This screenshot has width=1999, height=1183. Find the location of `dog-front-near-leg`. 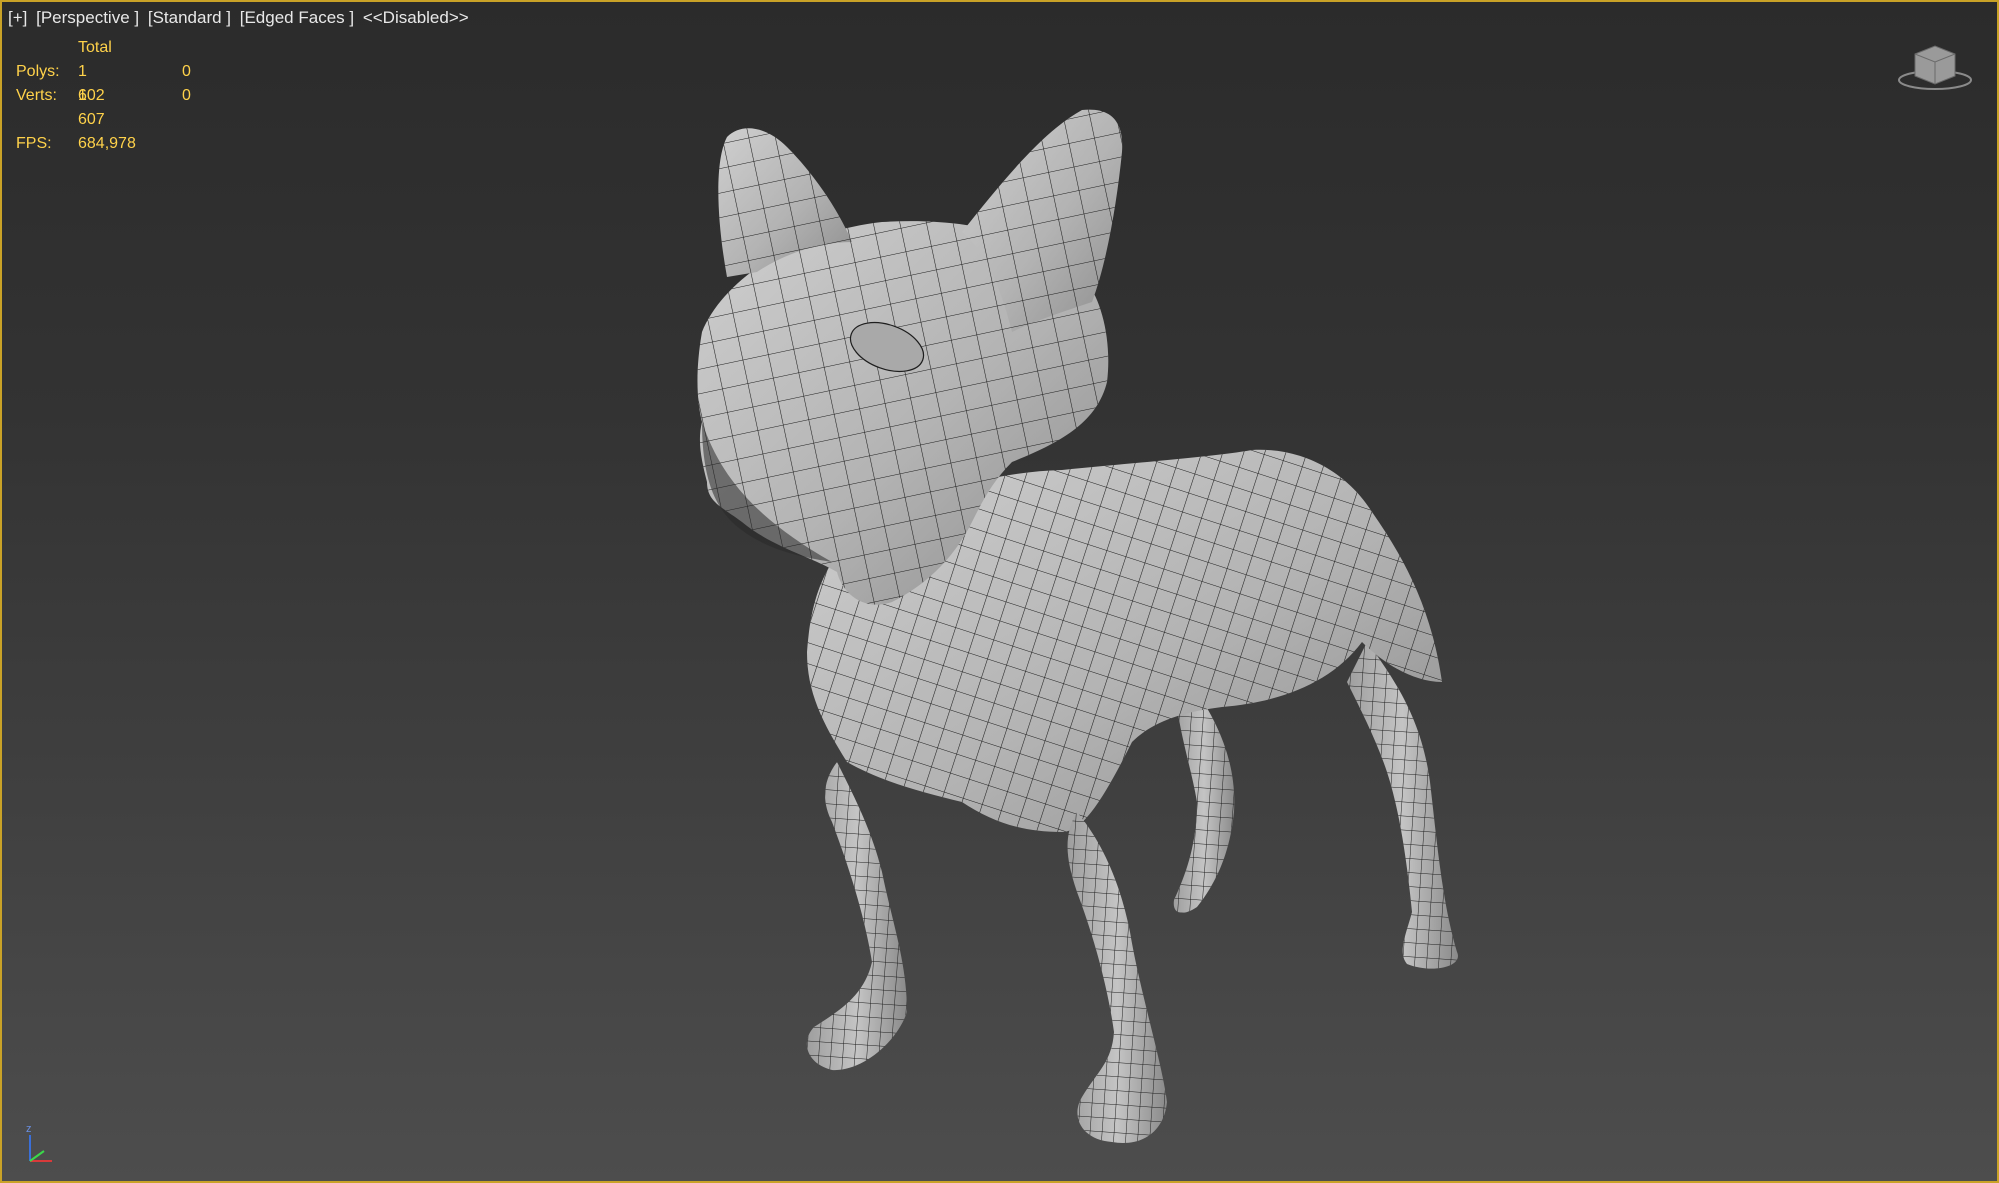

dog-front-near-leg is located at coordinates (1117, 977).